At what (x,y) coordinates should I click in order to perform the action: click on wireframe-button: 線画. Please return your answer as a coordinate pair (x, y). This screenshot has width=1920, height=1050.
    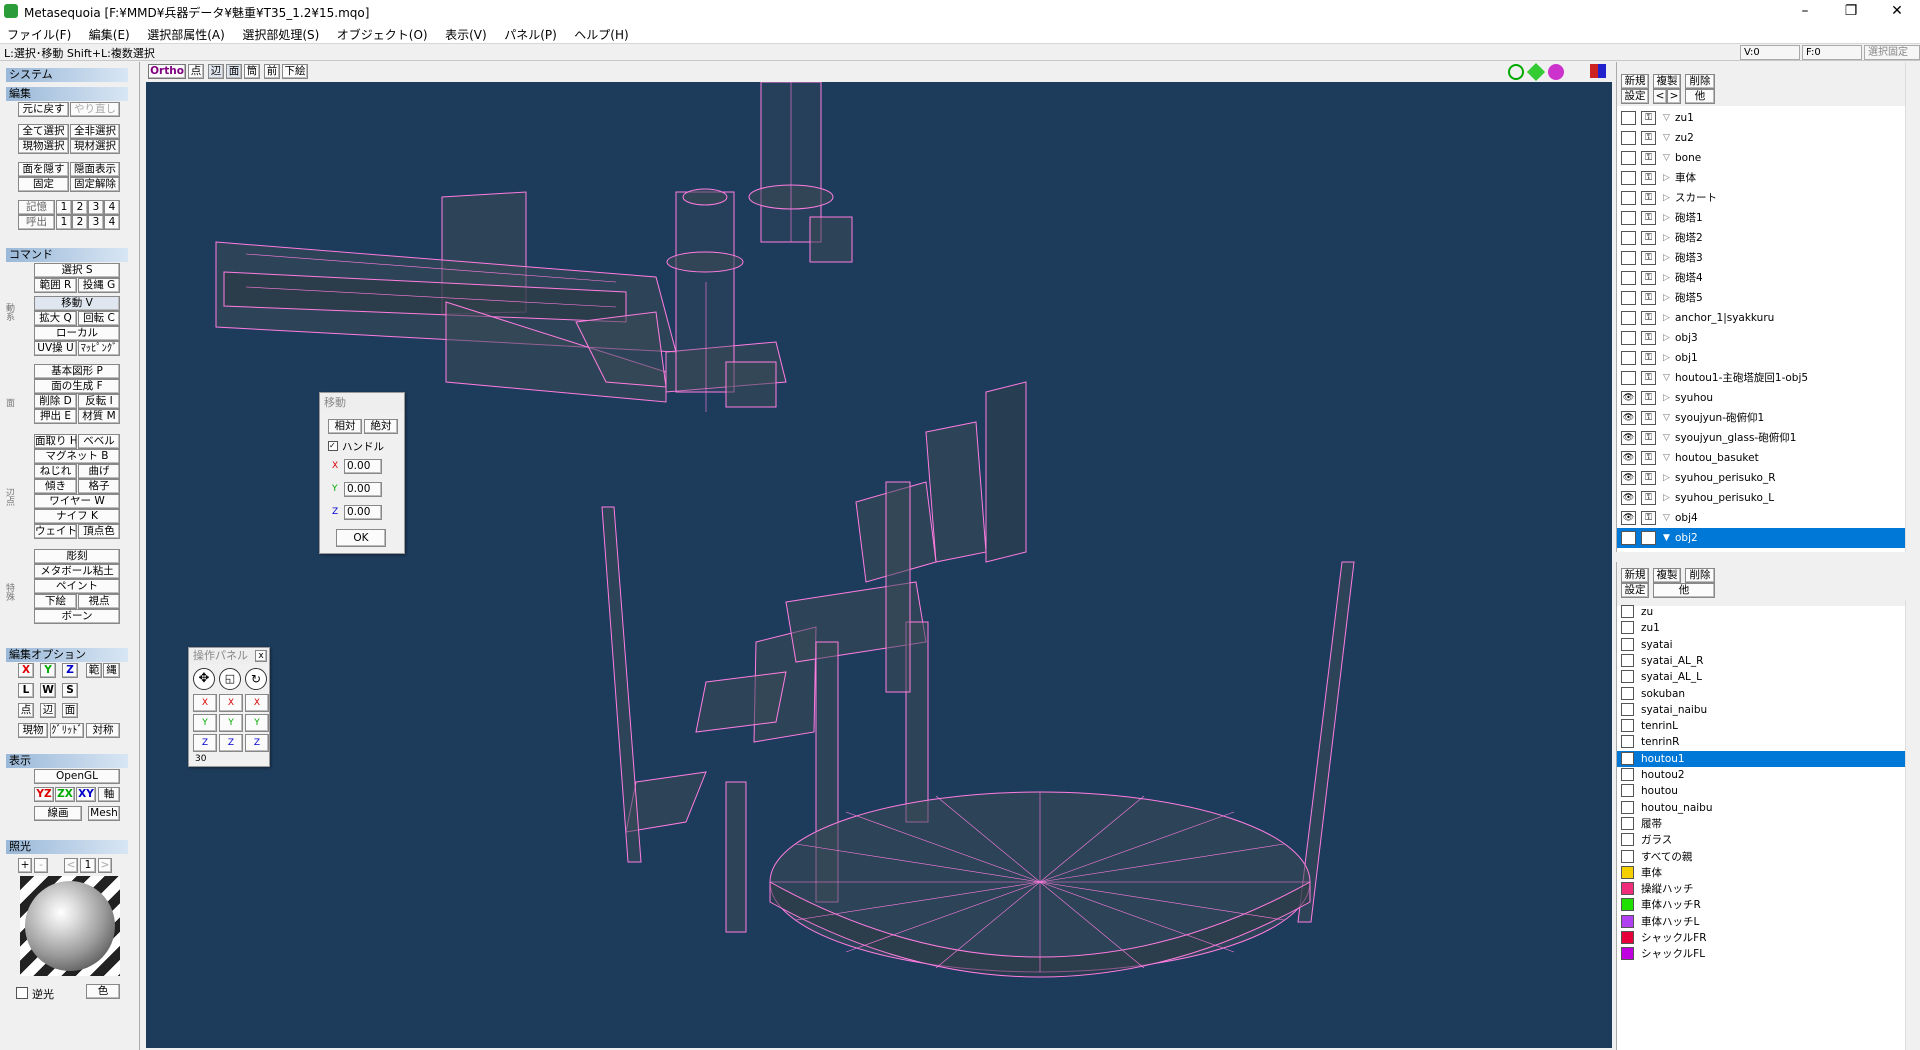
    Looking at the image, I should click on (58, 813).